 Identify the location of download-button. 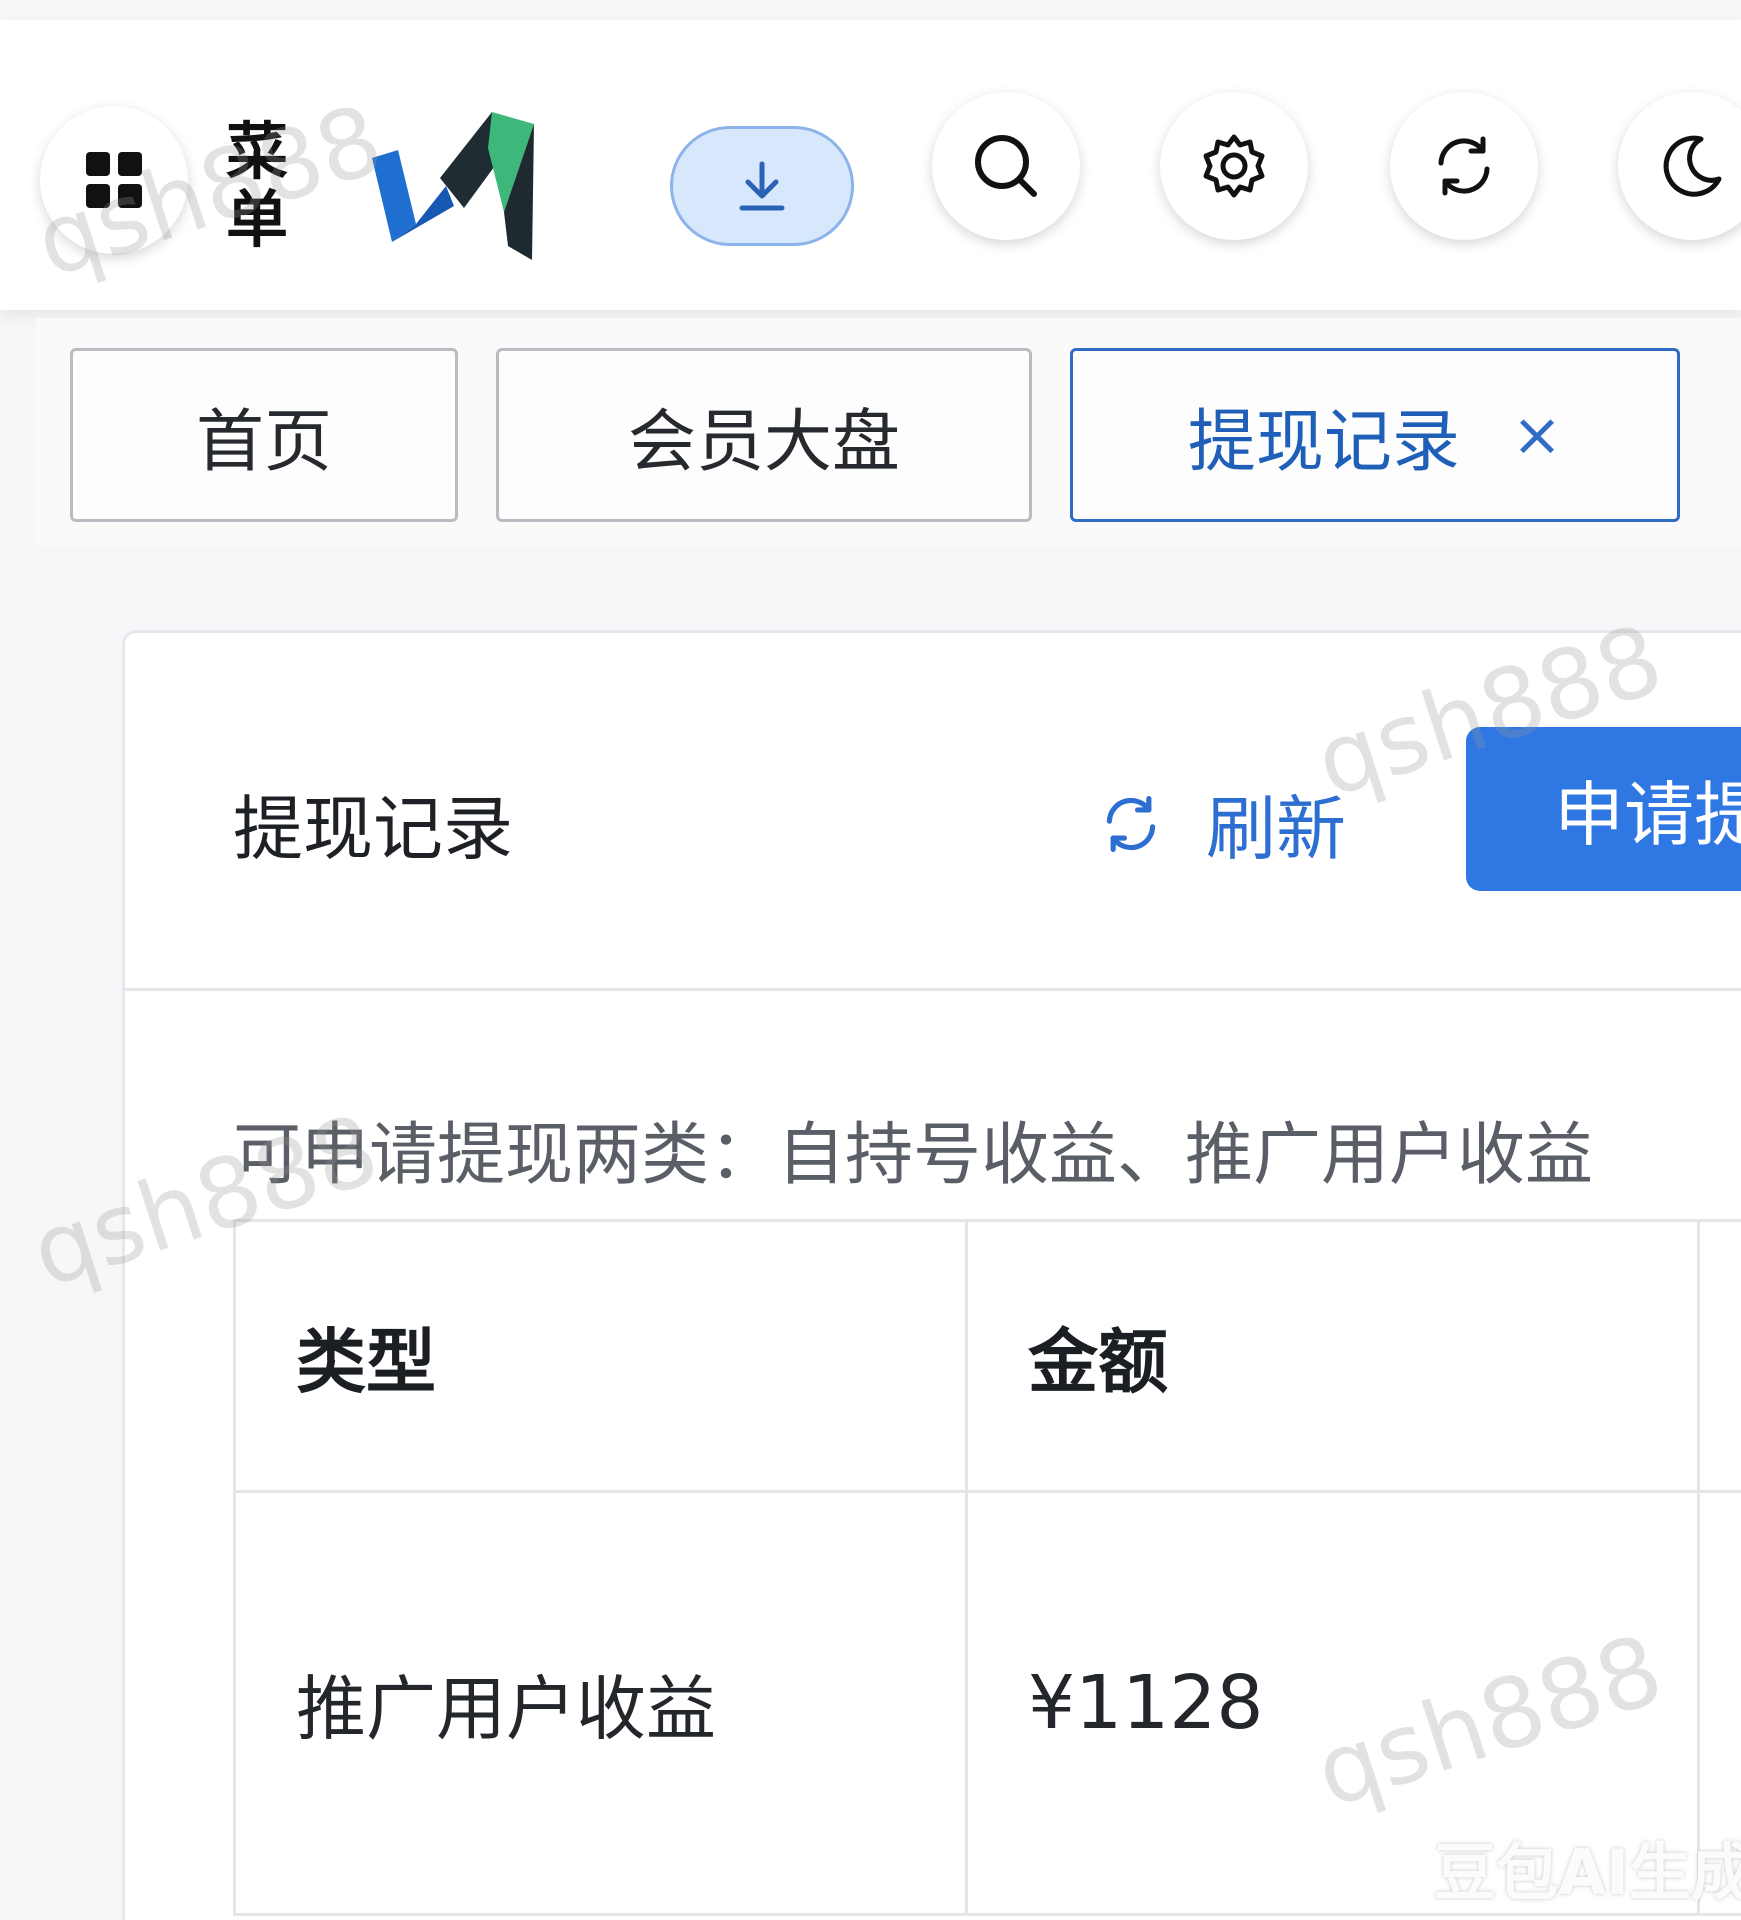
(762, 186).